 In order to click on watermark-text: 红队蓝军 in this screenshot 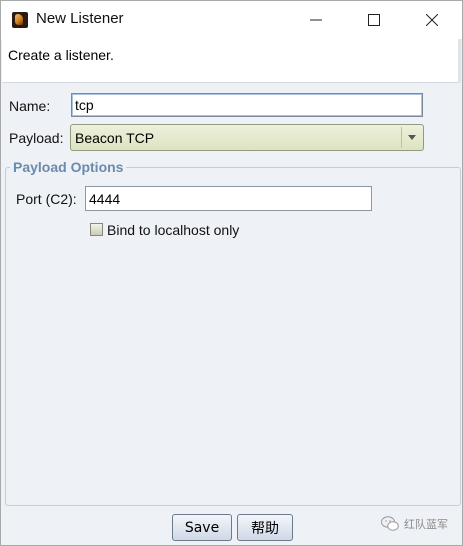, I will do `click(426, 524)`.